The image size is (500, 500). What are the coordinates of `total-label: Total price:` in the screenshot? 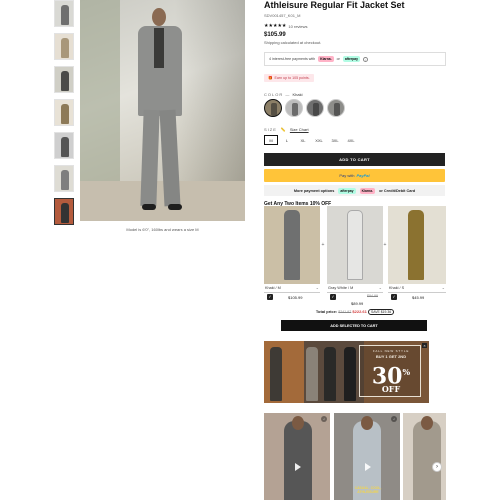 It's located at (326, 311).